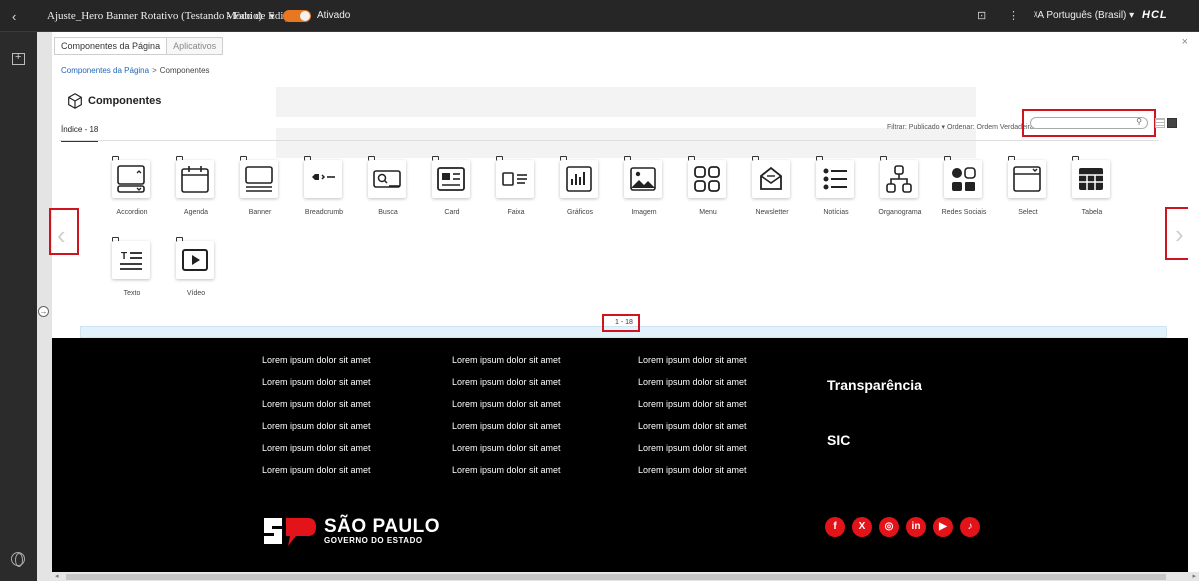 Image resolution: width=1199 pixels, height=581 pixels. What do you see at coordinates (970, 527) in the screenshot?
I see `tiktok-icon: ♪` at bounding box center [970, 527].